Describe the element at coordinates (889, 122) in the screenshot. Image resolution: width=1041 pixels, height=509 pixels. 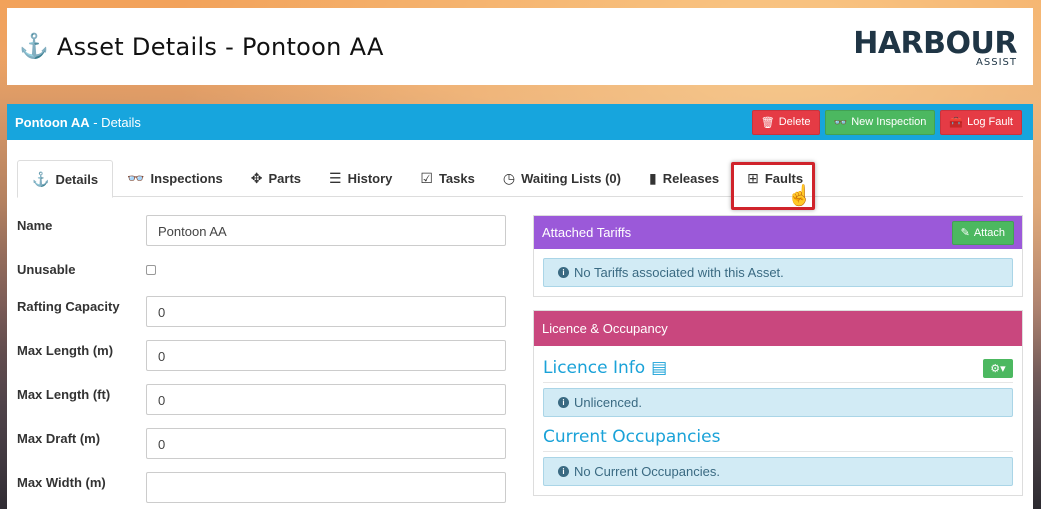
I see `new-inspection-label: New Inspection` at that location.